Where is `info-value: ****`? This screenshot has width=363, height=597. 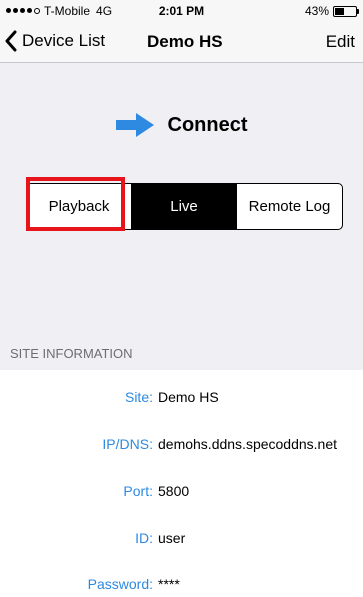 info-value: **** is located at coordinates (169, 584).